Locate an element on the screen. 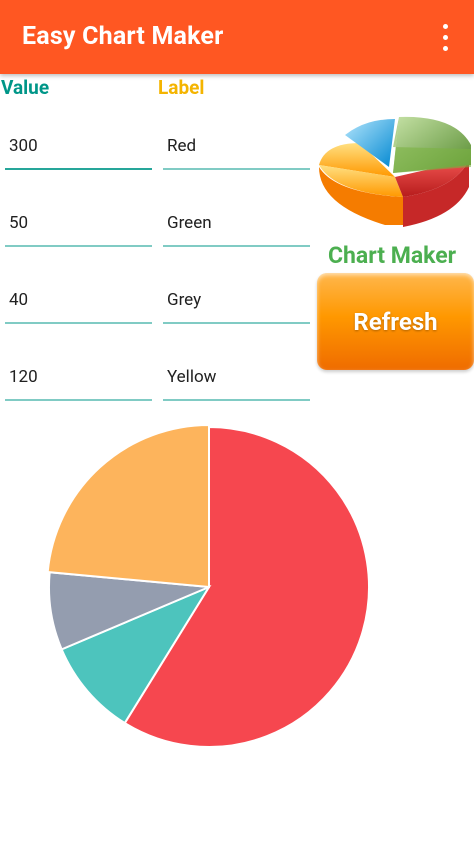 The width and height of the screenshot is (474, 842). label-input-2: Green is located at coordinates (236, 227).